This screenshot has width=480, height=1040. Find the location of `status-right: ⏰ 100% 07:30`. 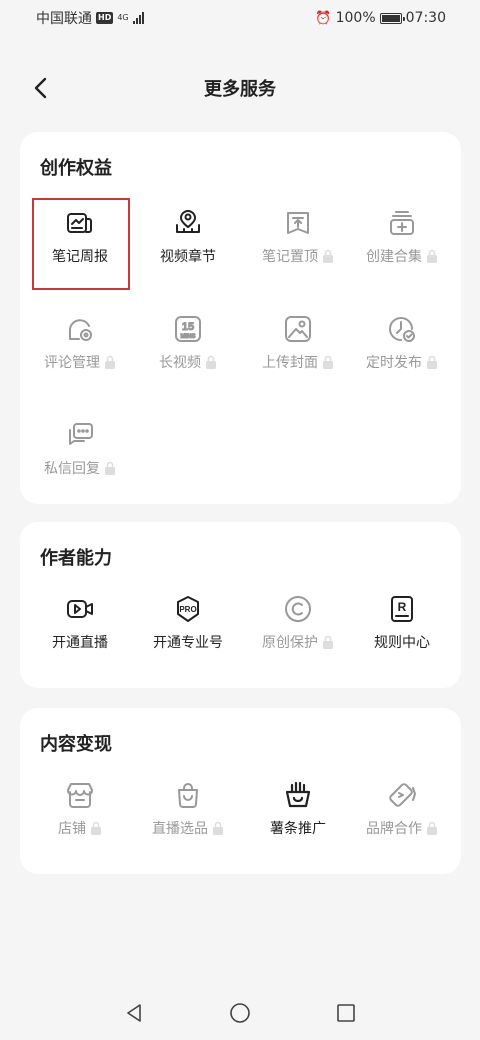

status-right: ⏰ 100% 07:30 is located at coordinates (380, 18).